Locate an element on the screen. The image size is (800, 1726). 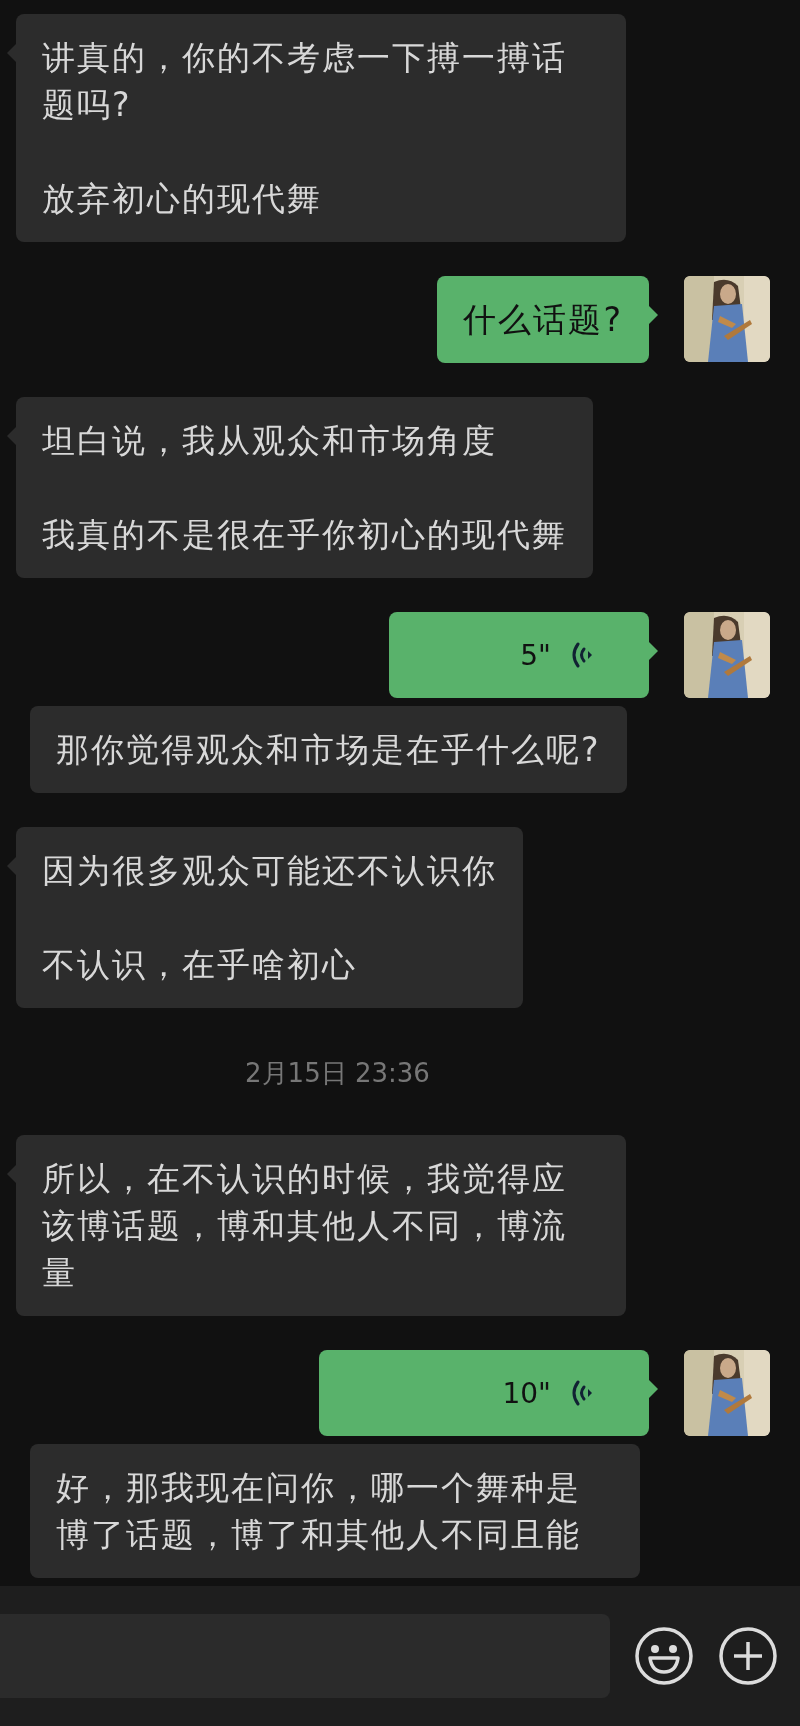
plus-icon is located at coordinates (748, 1656).